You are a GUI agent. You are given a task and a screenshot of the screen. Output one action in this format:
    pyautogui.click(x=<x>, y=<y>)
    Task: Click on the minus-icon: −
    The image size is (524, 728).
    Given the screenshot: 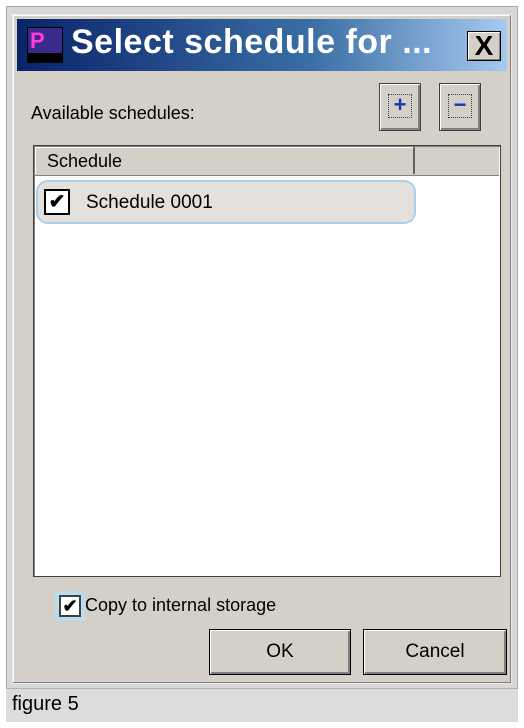 What is the action you would take?
    pyautogui.click(x=460, y=106)
    